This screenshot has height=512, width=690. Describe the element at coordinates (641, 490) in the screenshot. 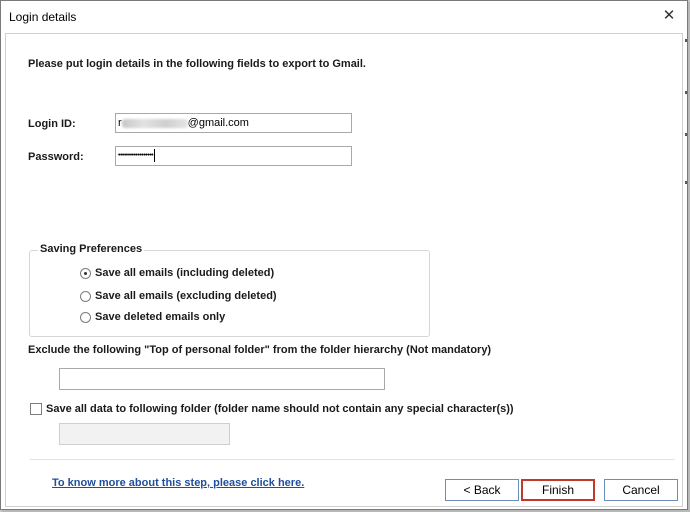

I see `cancel-button: Cancel` at that location.